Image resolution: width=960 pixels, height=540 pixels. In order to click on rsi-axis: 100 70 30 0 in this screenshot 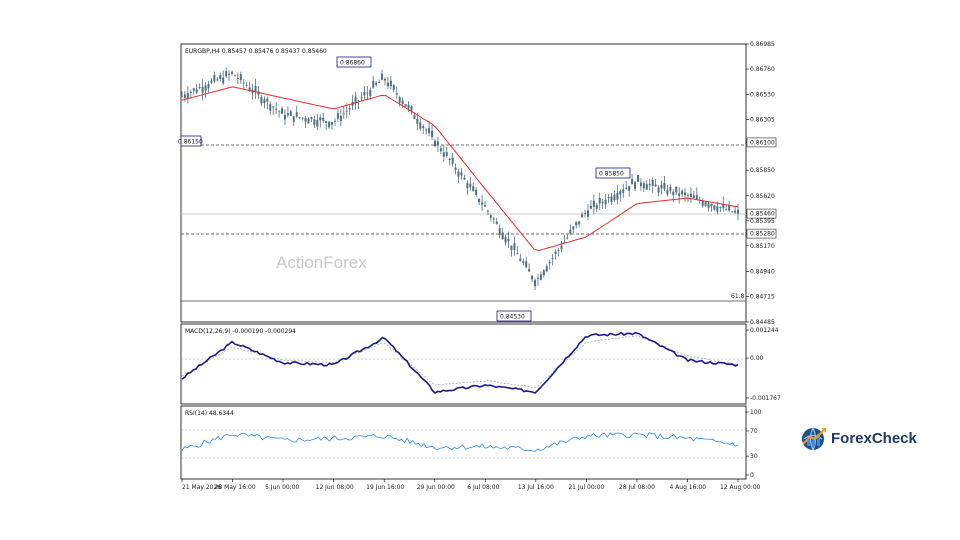, I will do `click(754, 444)`.